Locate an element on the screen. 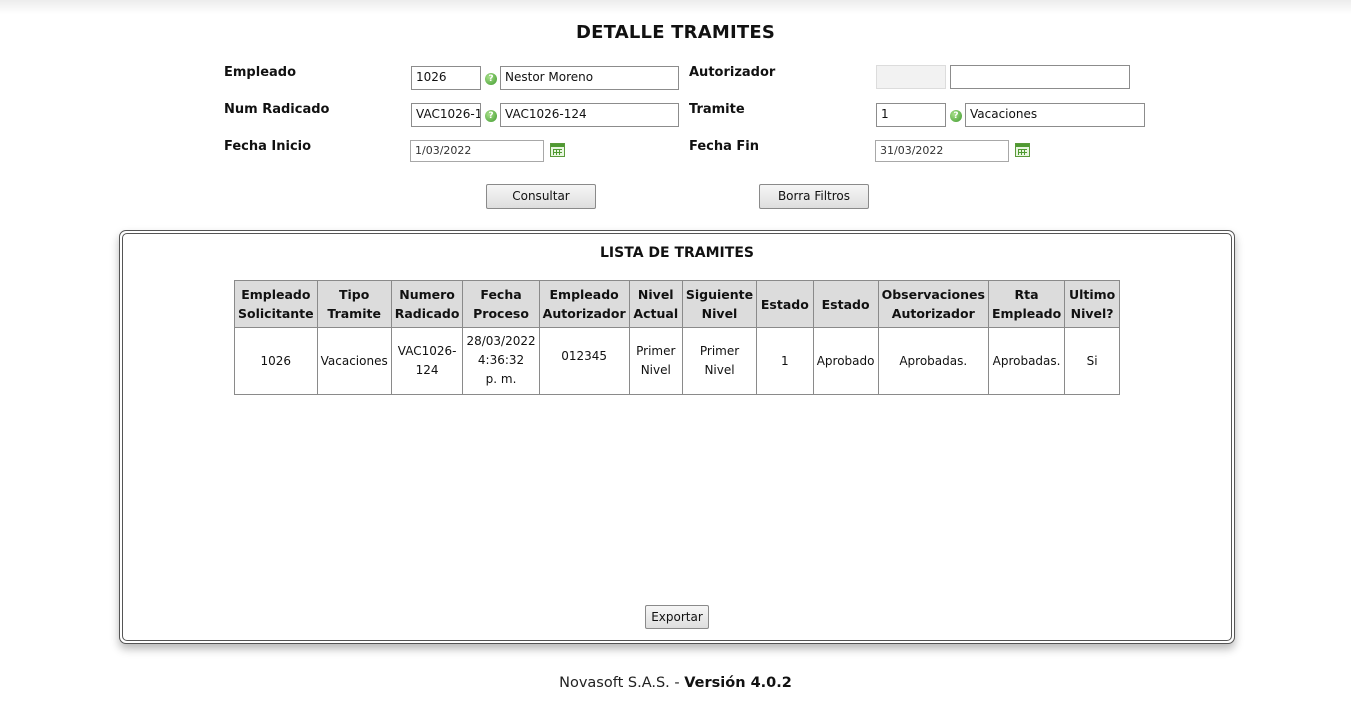 Image resolution: width=1351 pixels, height=708 pixels. empleado-help-icon: ? is located at coordinates (491, 79).